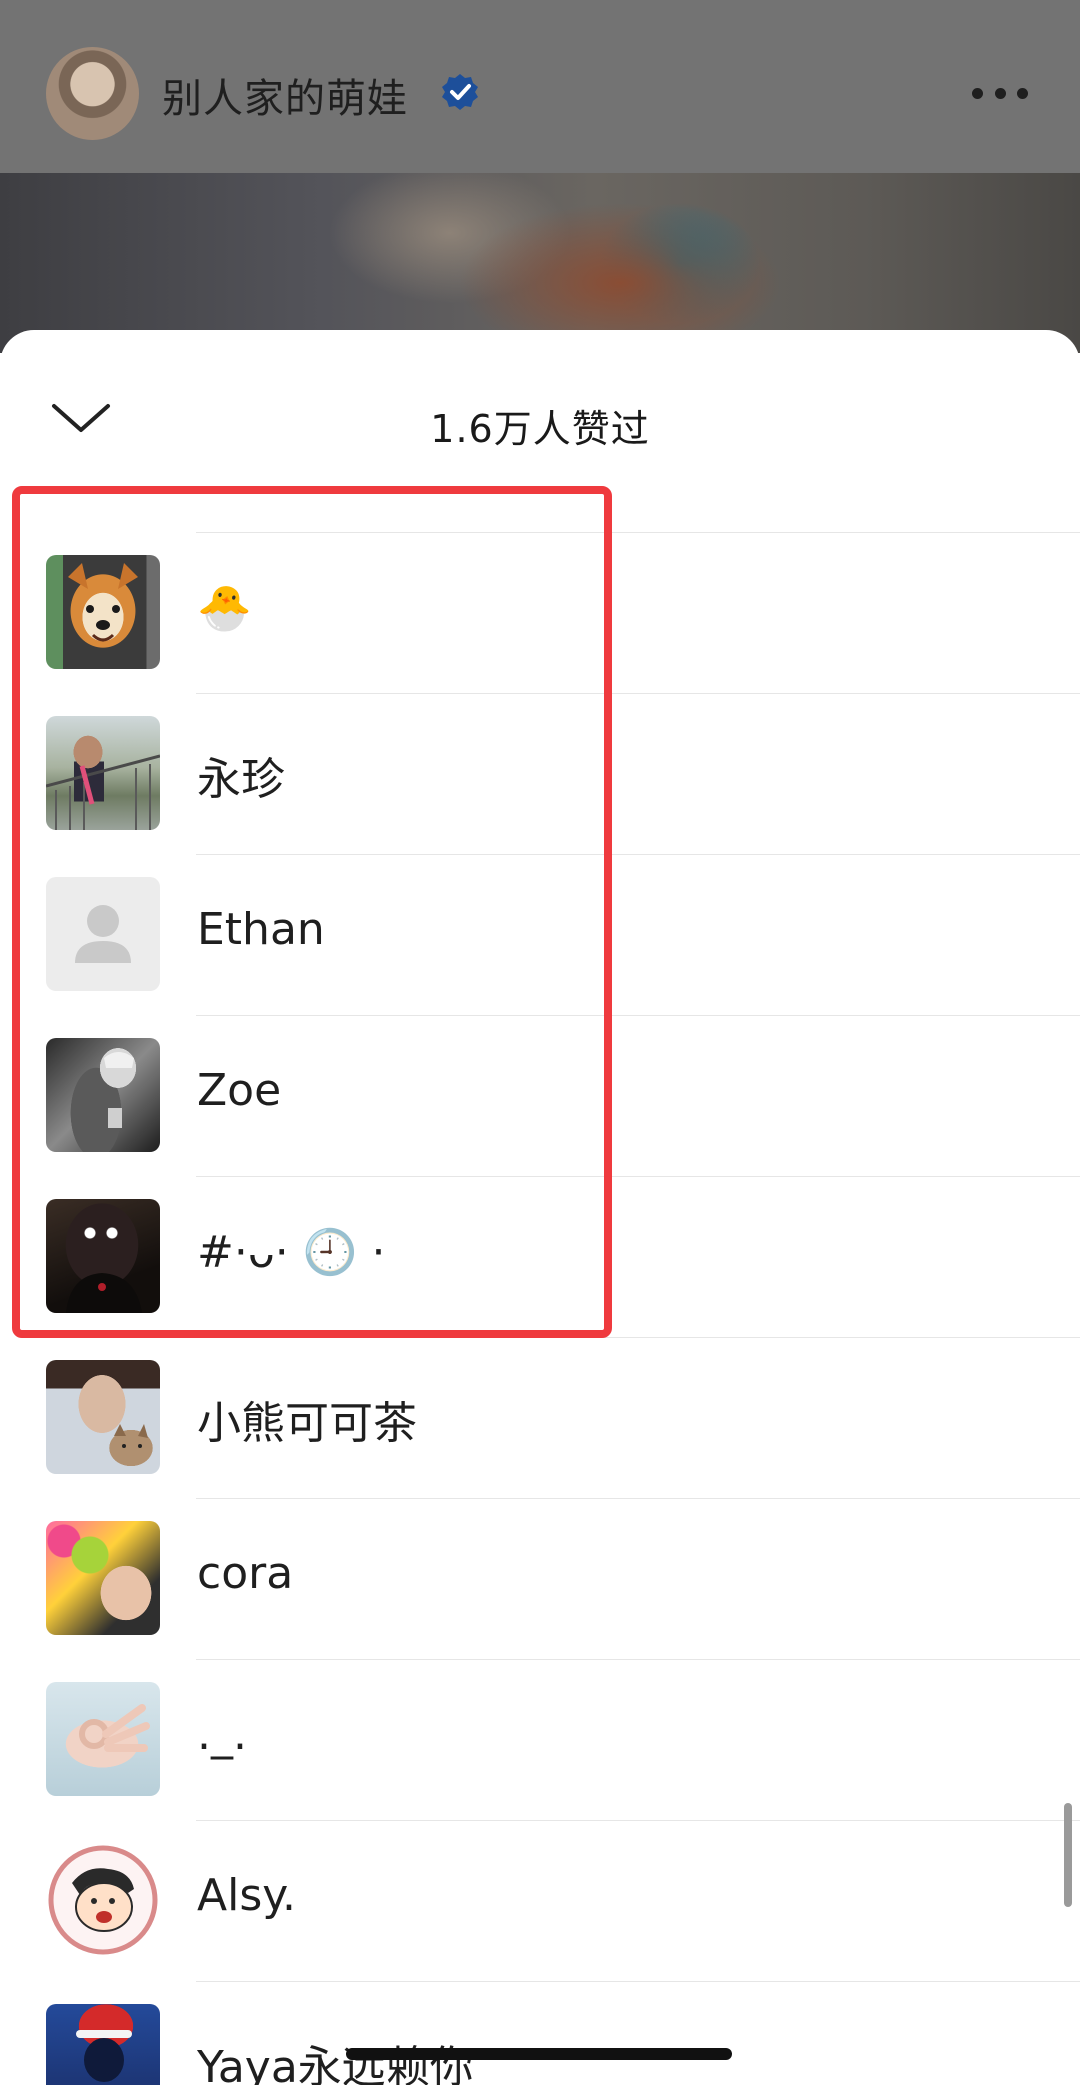 This screenshot has width=1080, height=2085. Describe the element at coordinates (291, 1252) in the screenshot. I see `liker-name: #·ᴗ· 🕘 ·` at that location.